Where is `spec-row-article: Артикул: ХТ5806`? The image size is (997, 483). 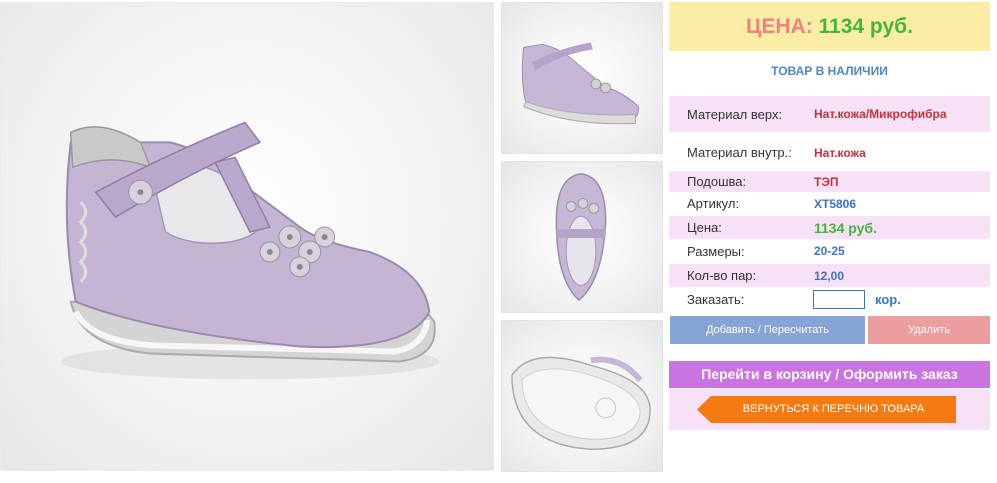 spec-row-article: Артикул: ХТ5806 is located at coordinates (829, 203).